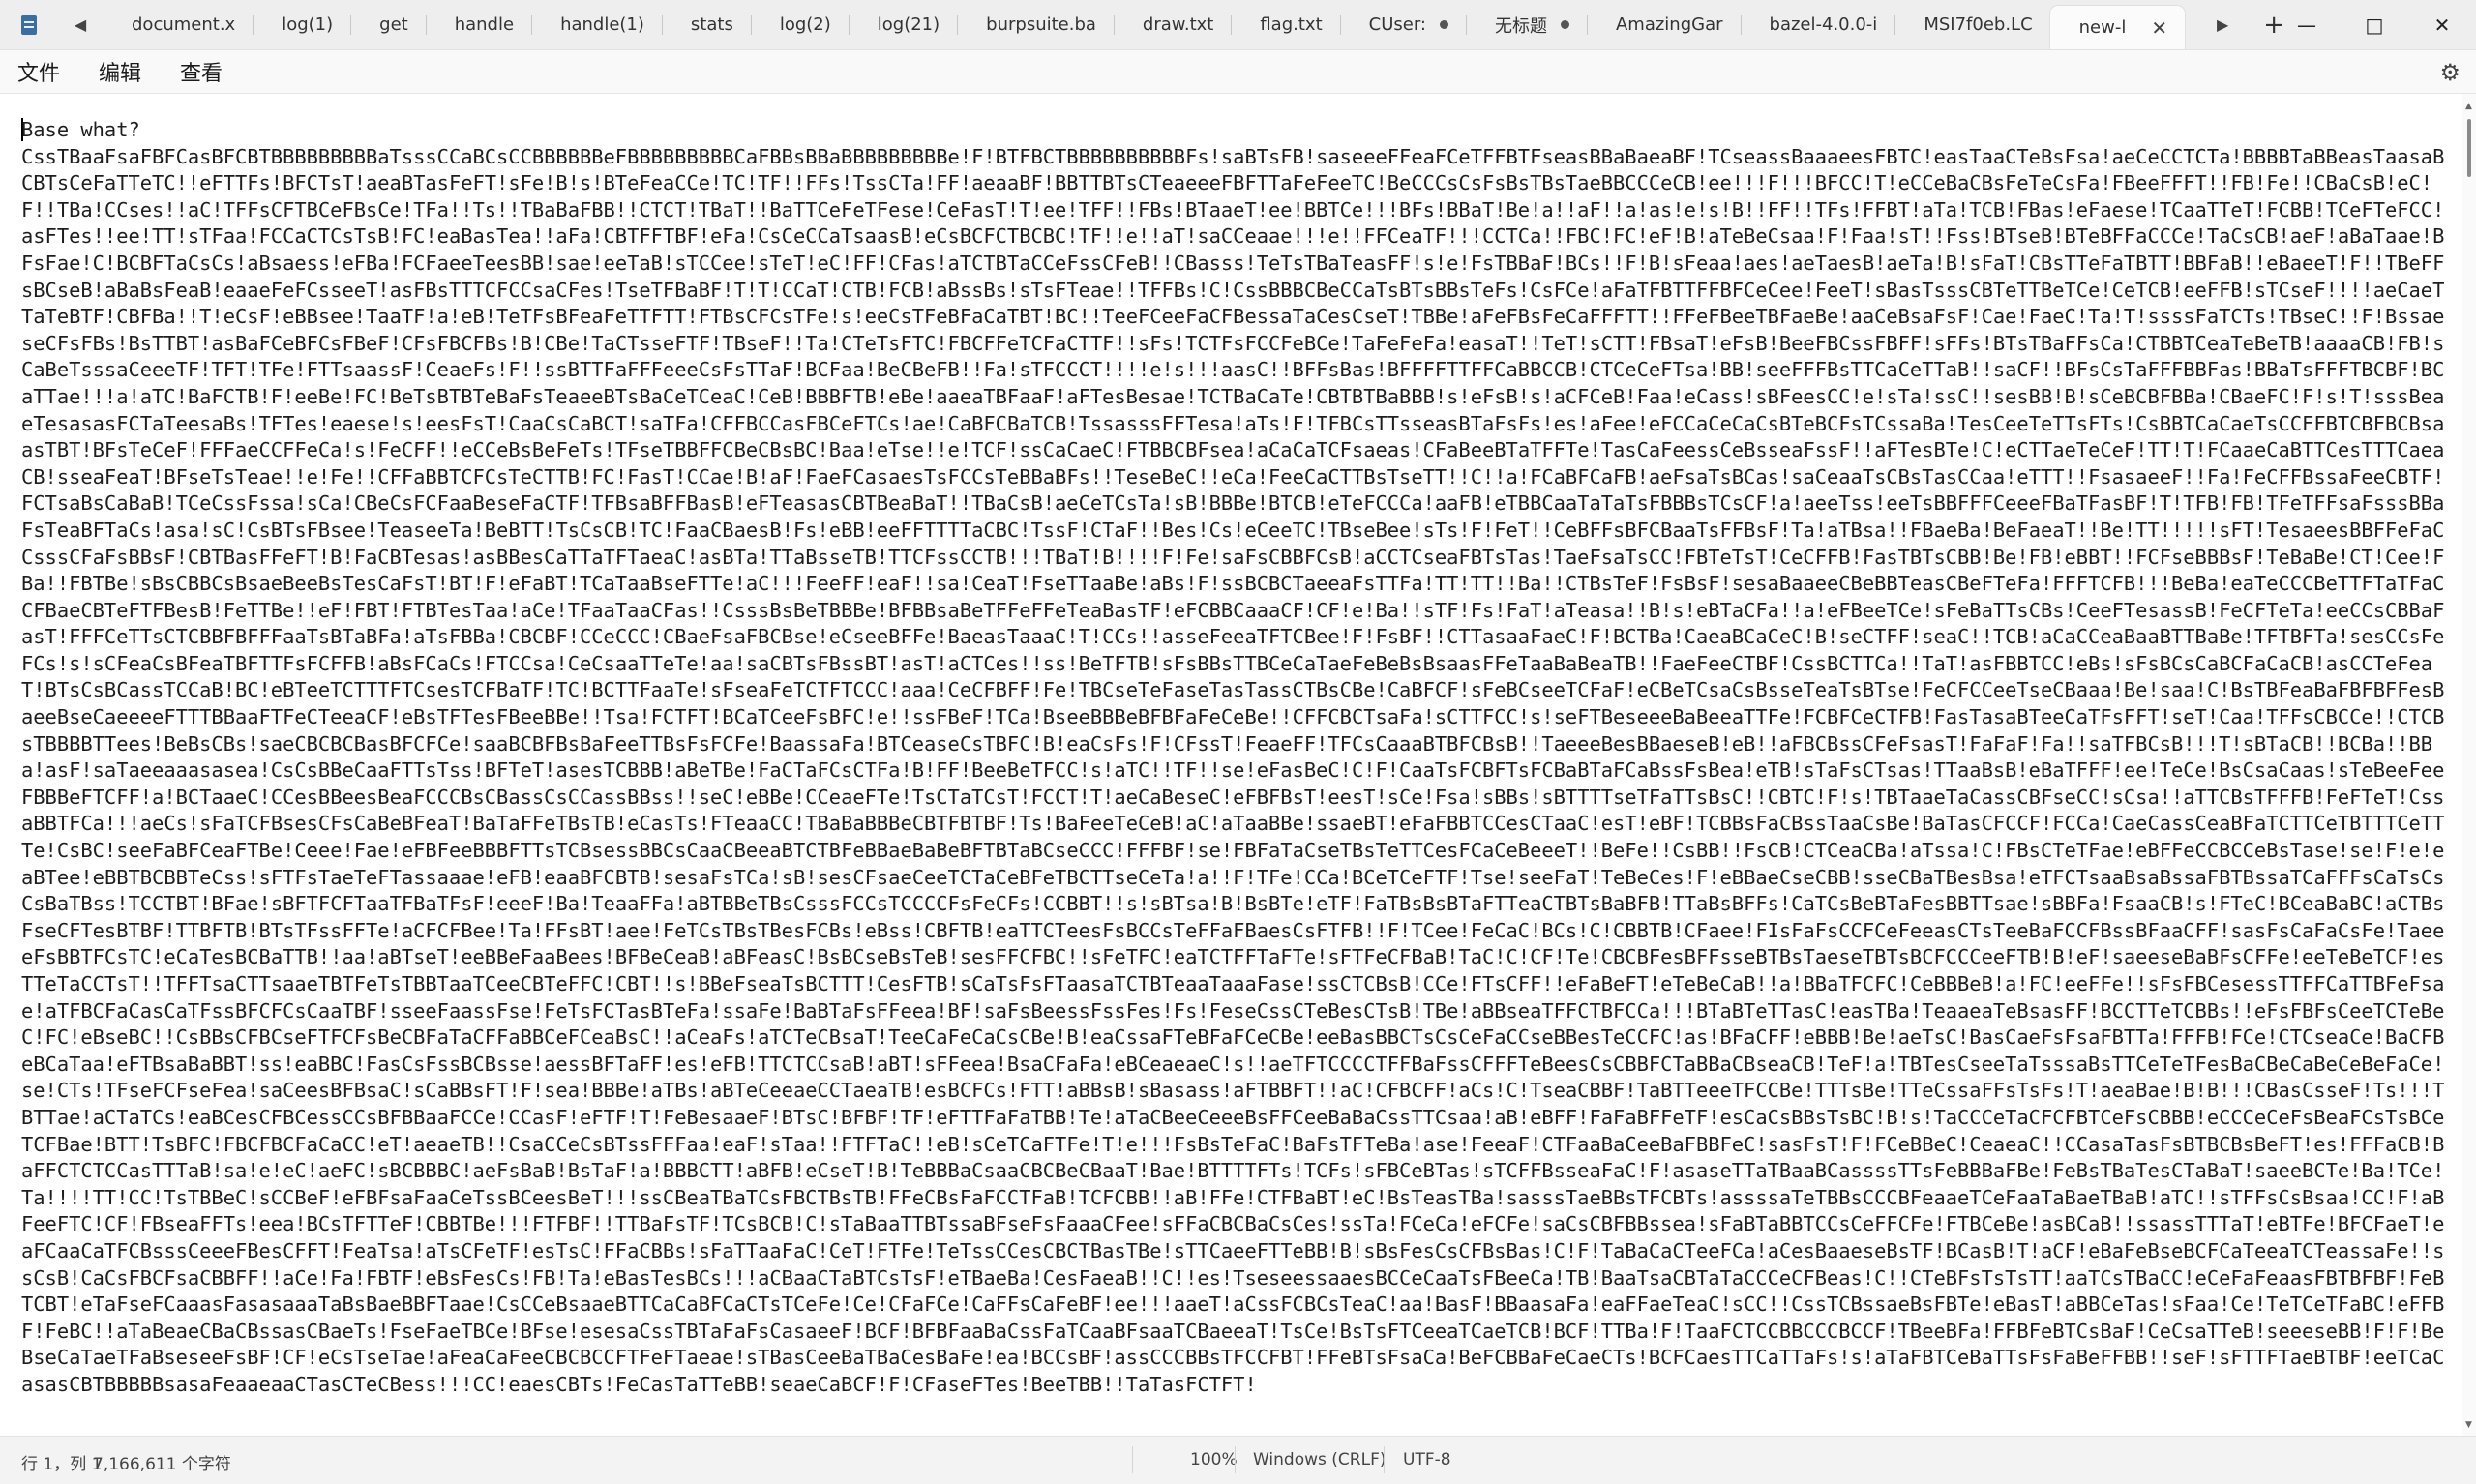  What do you see at coordinates (1320, 1459) in the screenshot?
I see `line-ending: Windows (CRLF)` at bounding box center [1320, 1459].